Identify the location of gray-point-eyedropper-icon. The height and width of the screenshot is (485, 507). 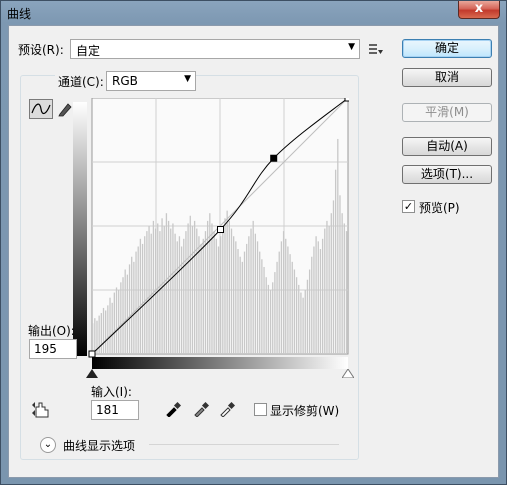
(201, 409).